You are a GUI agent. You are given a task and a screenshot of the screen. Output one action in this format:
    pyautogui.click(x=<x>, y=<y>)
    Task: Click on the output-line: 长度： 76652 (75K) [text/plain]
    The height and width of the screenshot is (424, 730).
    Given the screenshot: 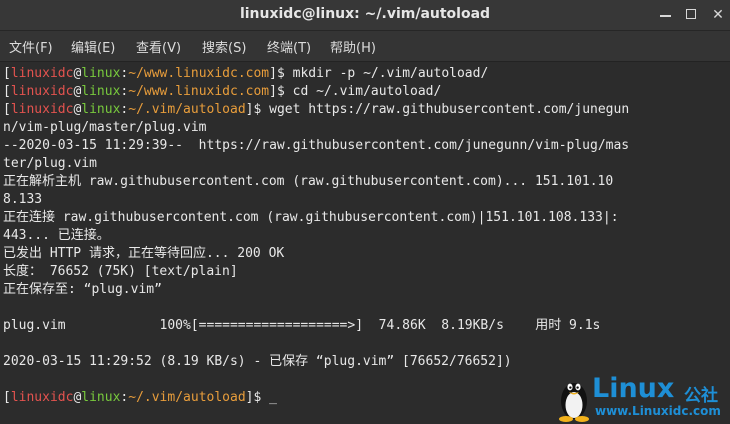 What is the action you would take?
    pyautogui.click(x=120, y=271)
    